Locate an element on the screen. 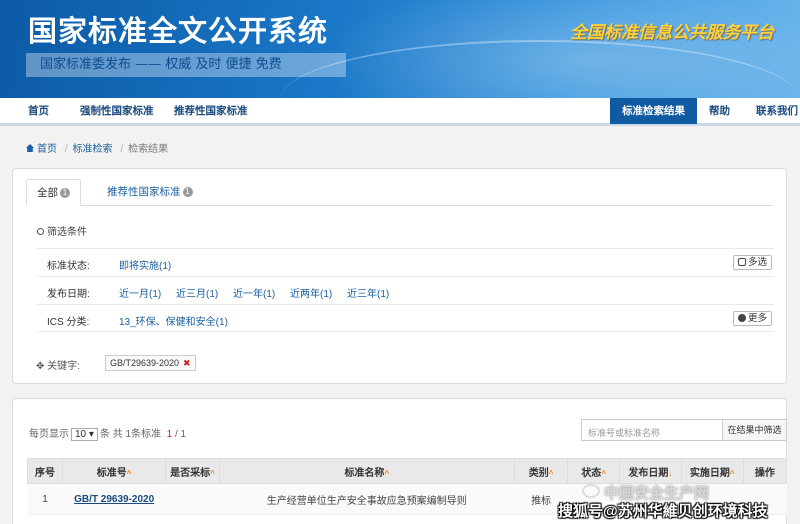  tab-all-label: 全部 is located at coordinates (47, 193).